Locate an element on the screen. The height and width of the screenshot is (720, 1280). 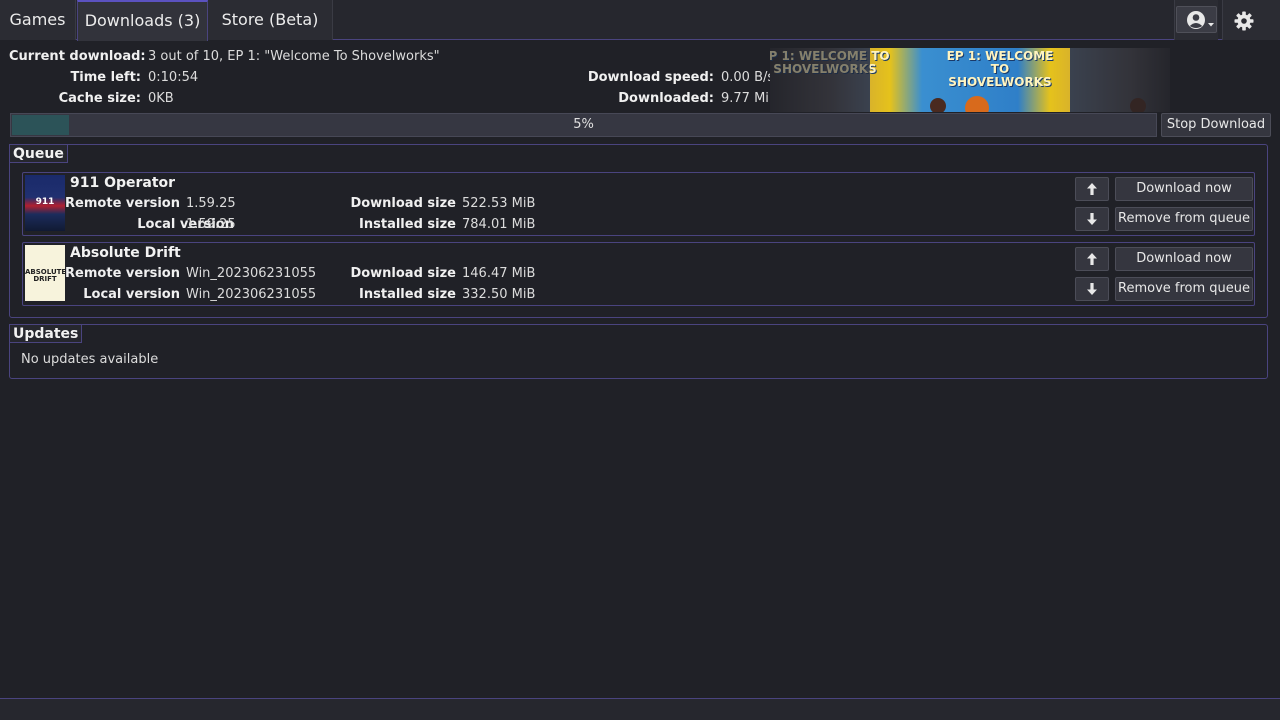
account-button is located at coordinates (1196, 20).